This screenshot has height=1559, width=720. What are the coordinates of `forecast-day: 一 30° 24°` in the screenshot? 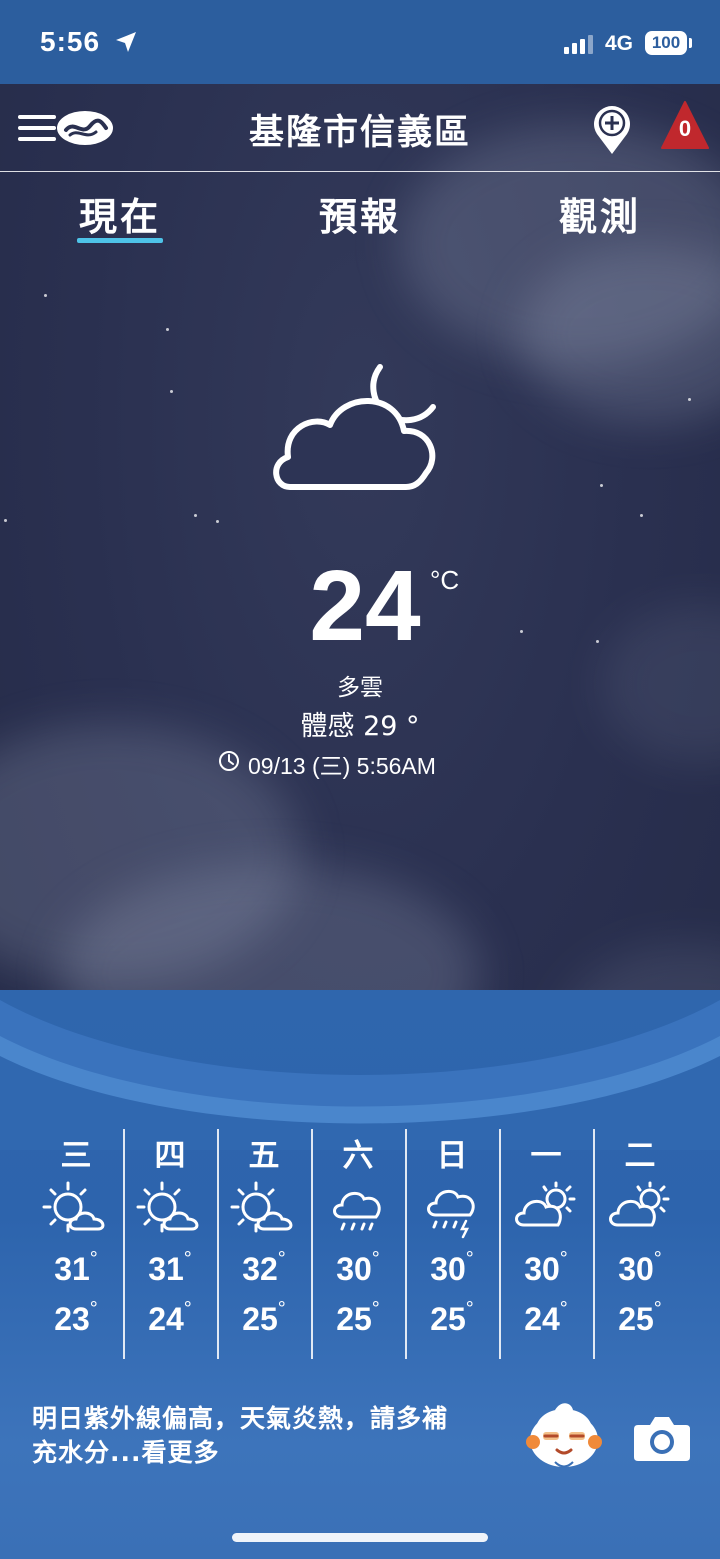 It's located at (546, 1237).